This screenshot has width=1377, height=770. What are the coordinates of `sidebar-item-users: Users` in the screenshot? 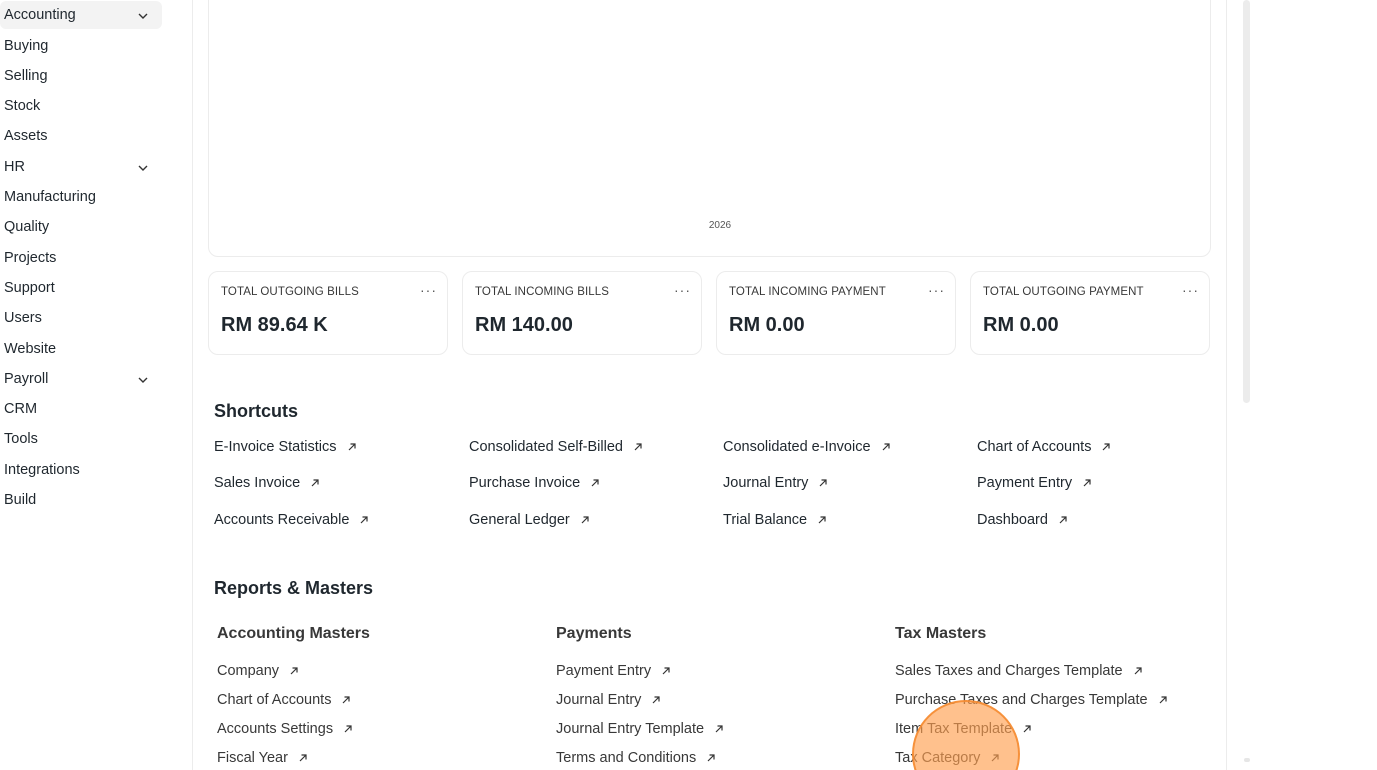 It's located at (81, 318).